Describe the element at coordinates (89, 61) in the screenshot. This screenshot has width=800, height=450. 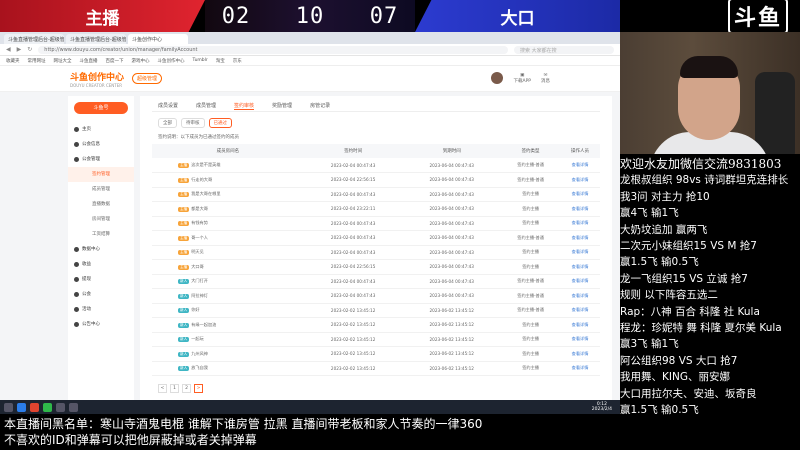
I see `bookmark-item: 斗鱼直播` at that location.